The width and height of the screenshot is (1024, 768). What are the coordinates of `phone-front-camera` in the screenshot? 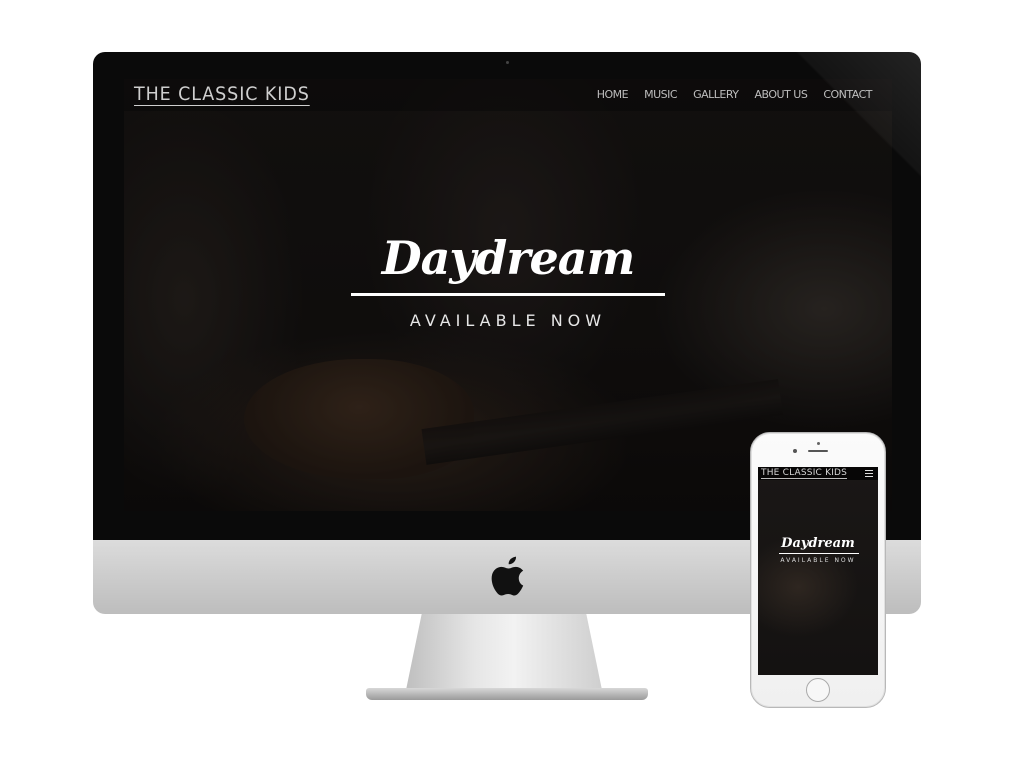 It's located at (795, 451).